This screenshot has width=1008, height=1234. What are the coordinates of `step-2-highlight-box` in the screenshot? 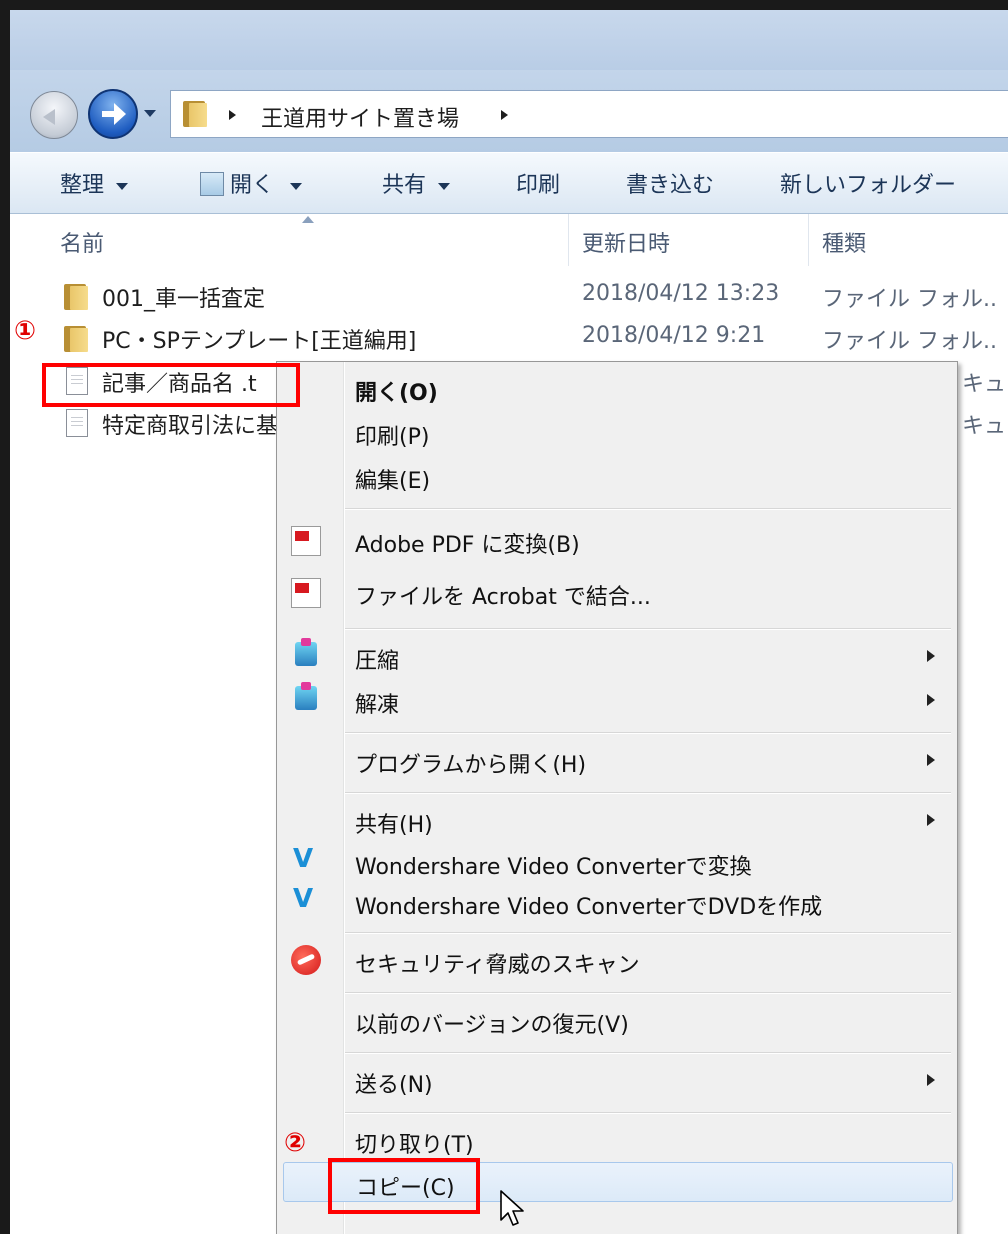 It's located at (404, 1186).